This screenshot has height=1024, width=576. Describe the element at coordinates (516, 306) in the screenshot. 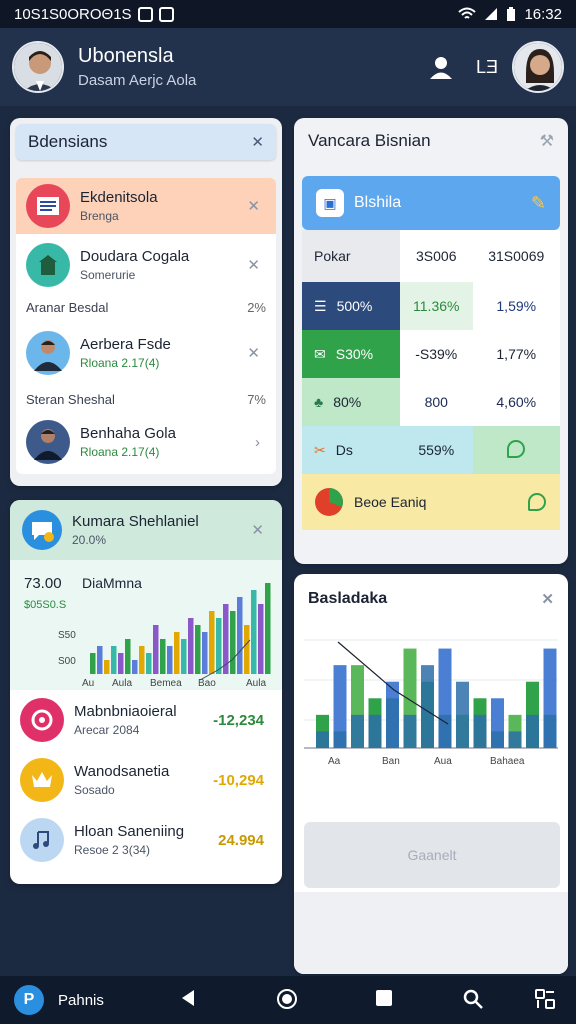

I see `row-value: 1,59%` at that location.